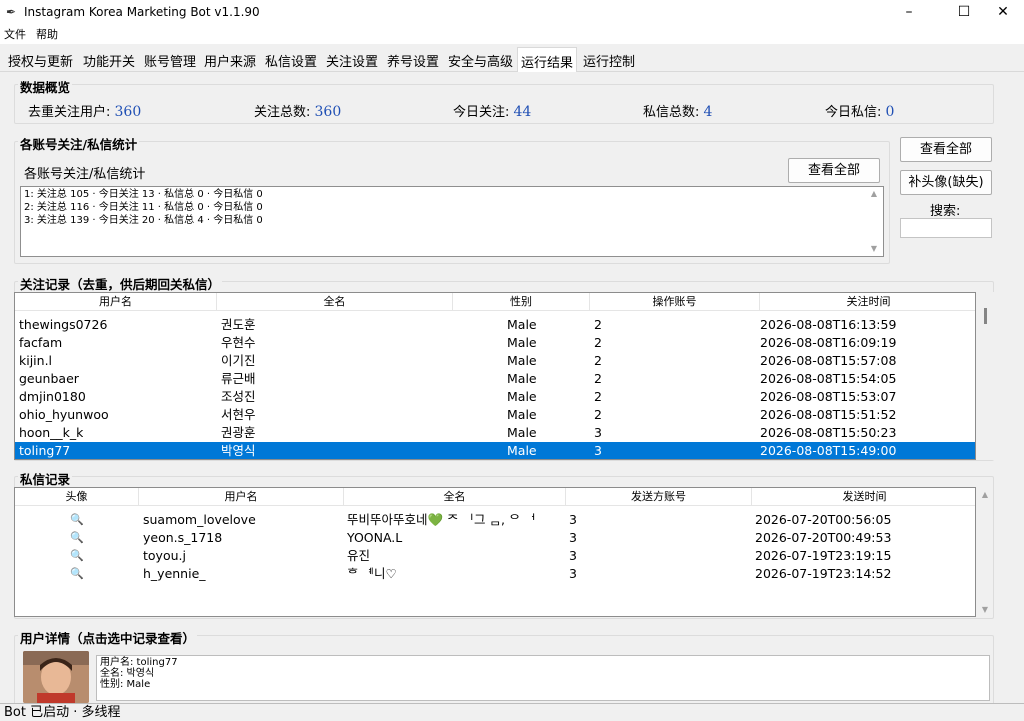  Describe the element at coordinates (495, 415) in the screenshot. I see `table-row: ohio_hyunwoo 서현우 Male 2 2026-08-08T15:51:52` at that location.